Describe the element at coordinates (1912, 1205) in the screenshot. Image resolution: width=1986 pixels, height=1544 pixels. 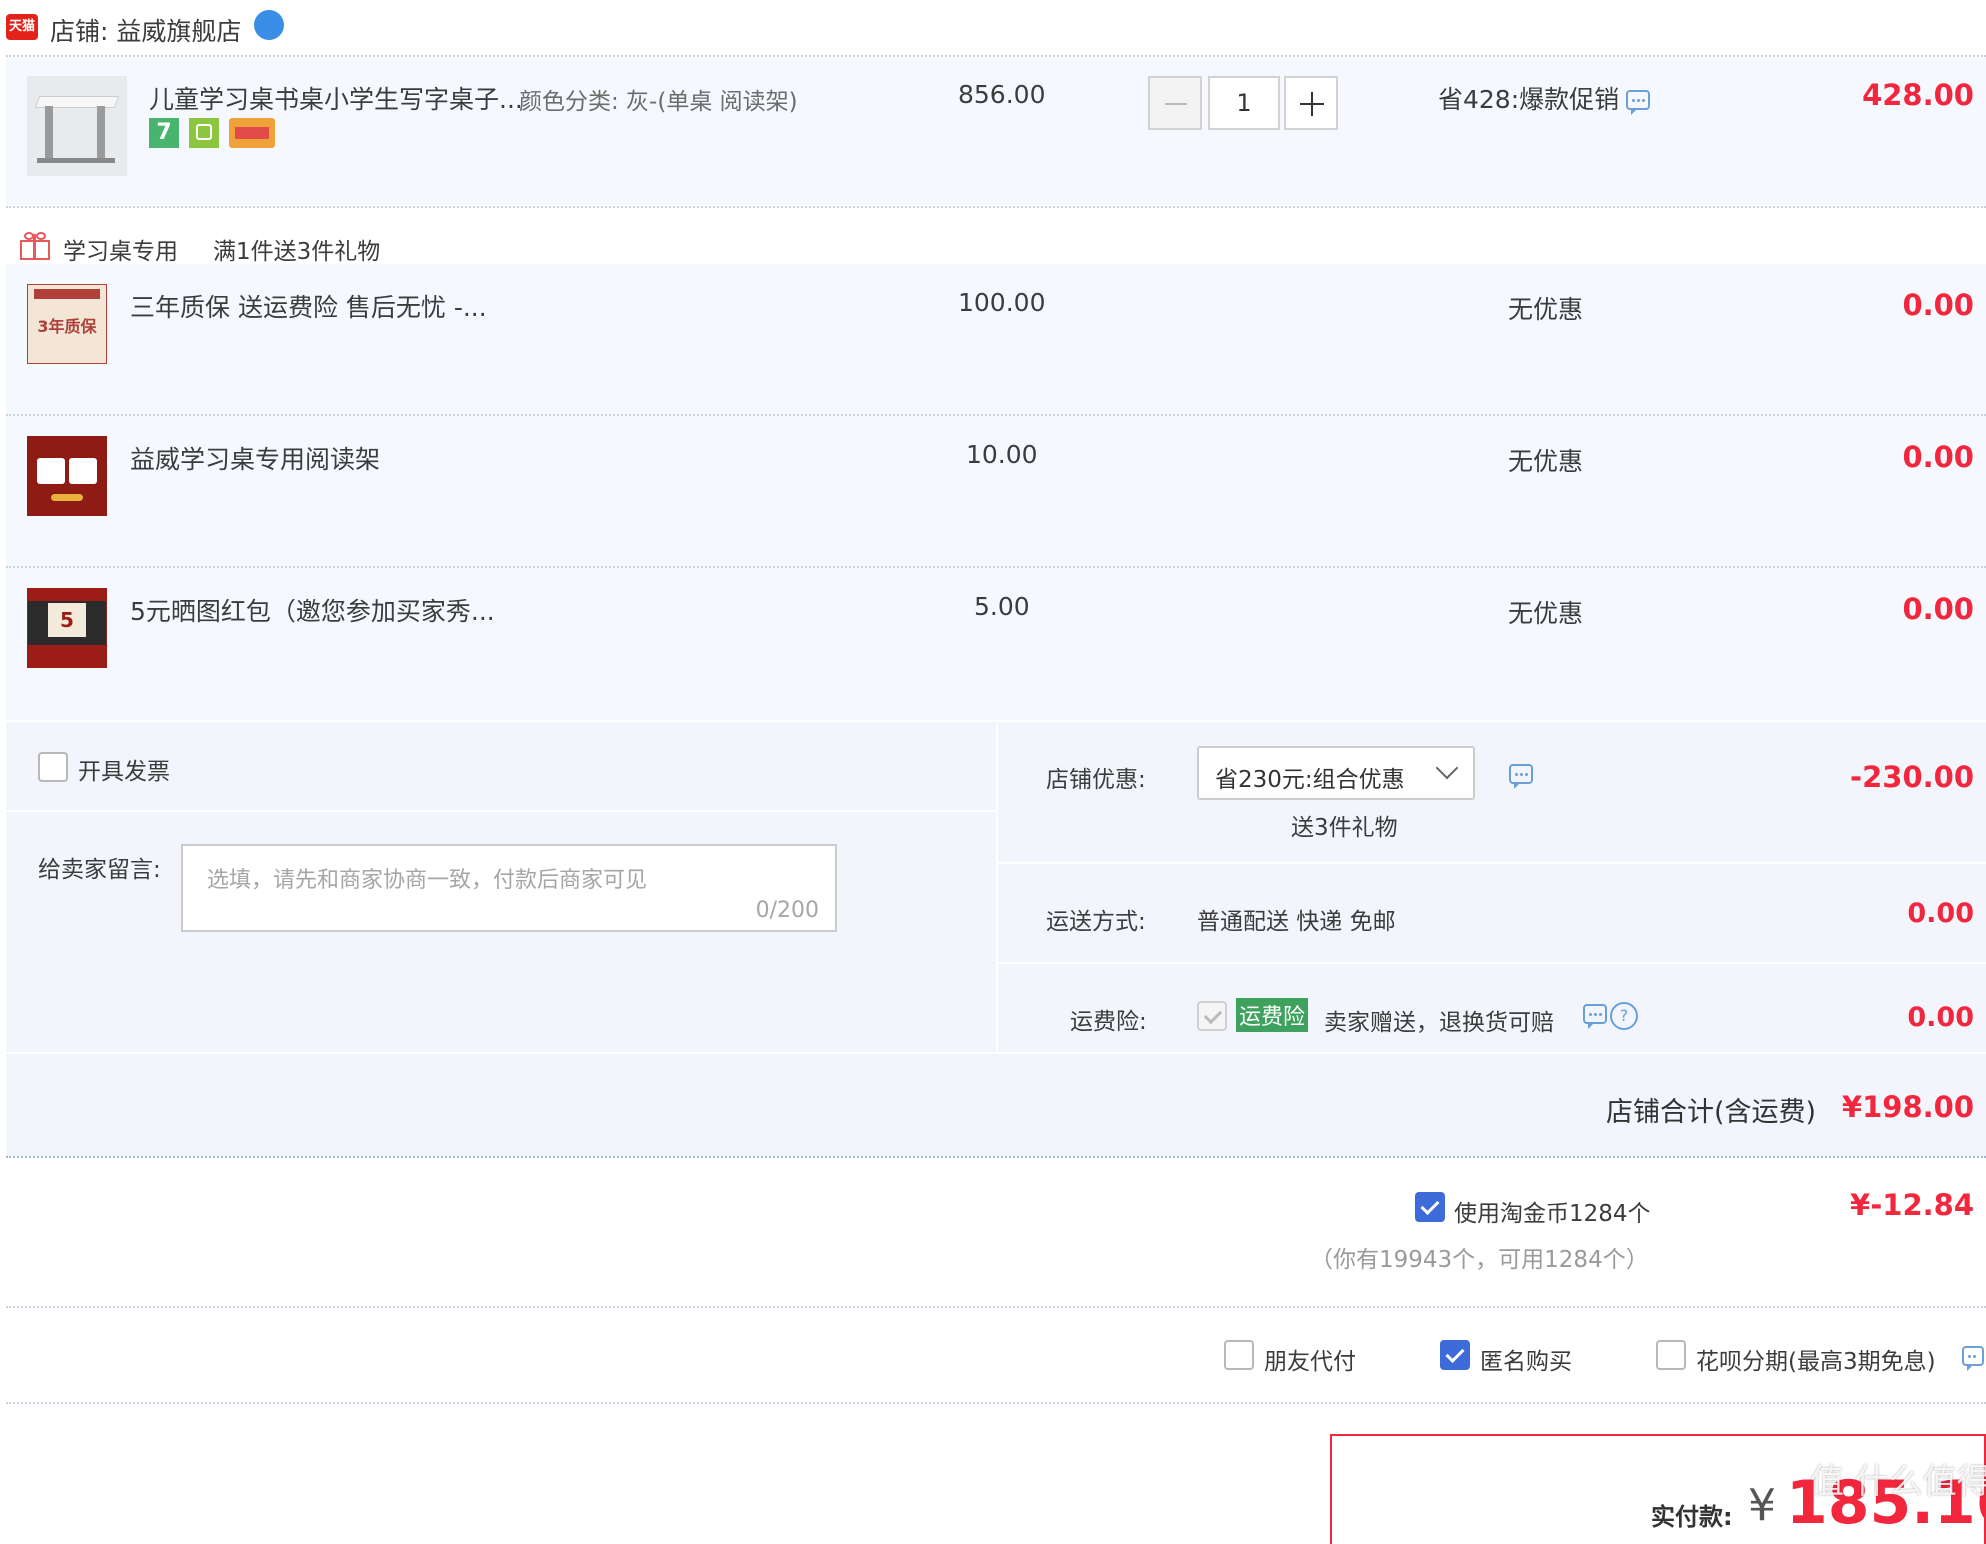
I see `coins-amount: ¥-12.84` at that location.